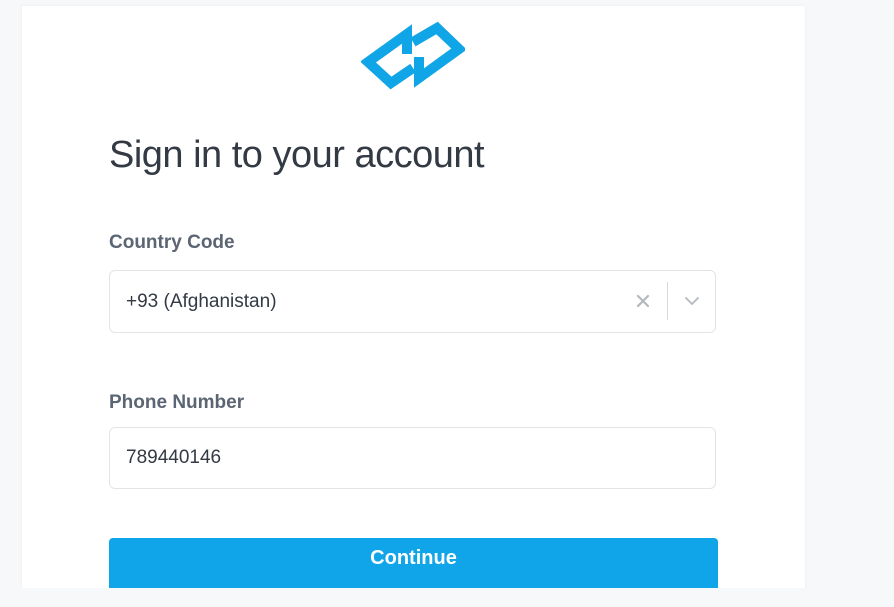  What do you see at coordinates (692, 301) in the screenshot?
I see `chevron-down-icon` at bounding box center [692, 301].